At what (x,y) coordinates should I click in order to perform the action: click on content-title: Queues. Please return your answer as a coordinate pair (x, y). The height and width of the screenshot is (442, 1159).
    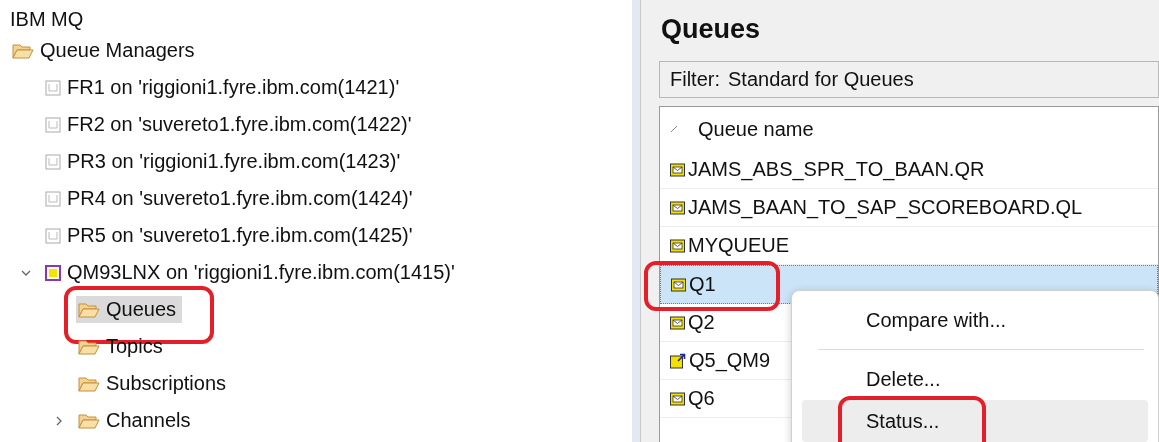
    Looking at the image, I should click on (711, 29).